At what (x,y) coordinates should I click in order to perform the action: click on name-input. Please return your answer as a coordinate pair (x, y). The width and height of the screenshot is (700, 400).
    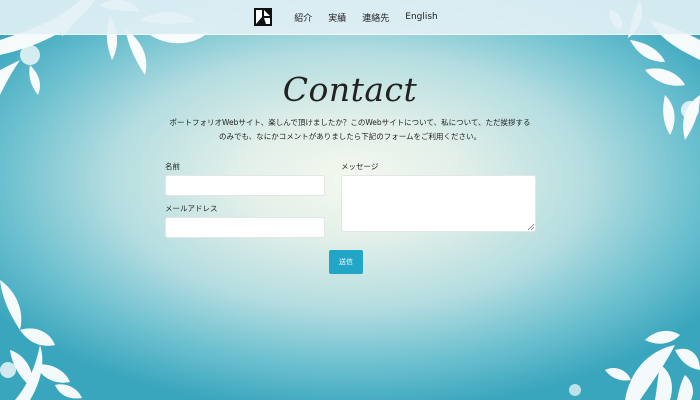
    Looking at the image, I should click on (245, 185).